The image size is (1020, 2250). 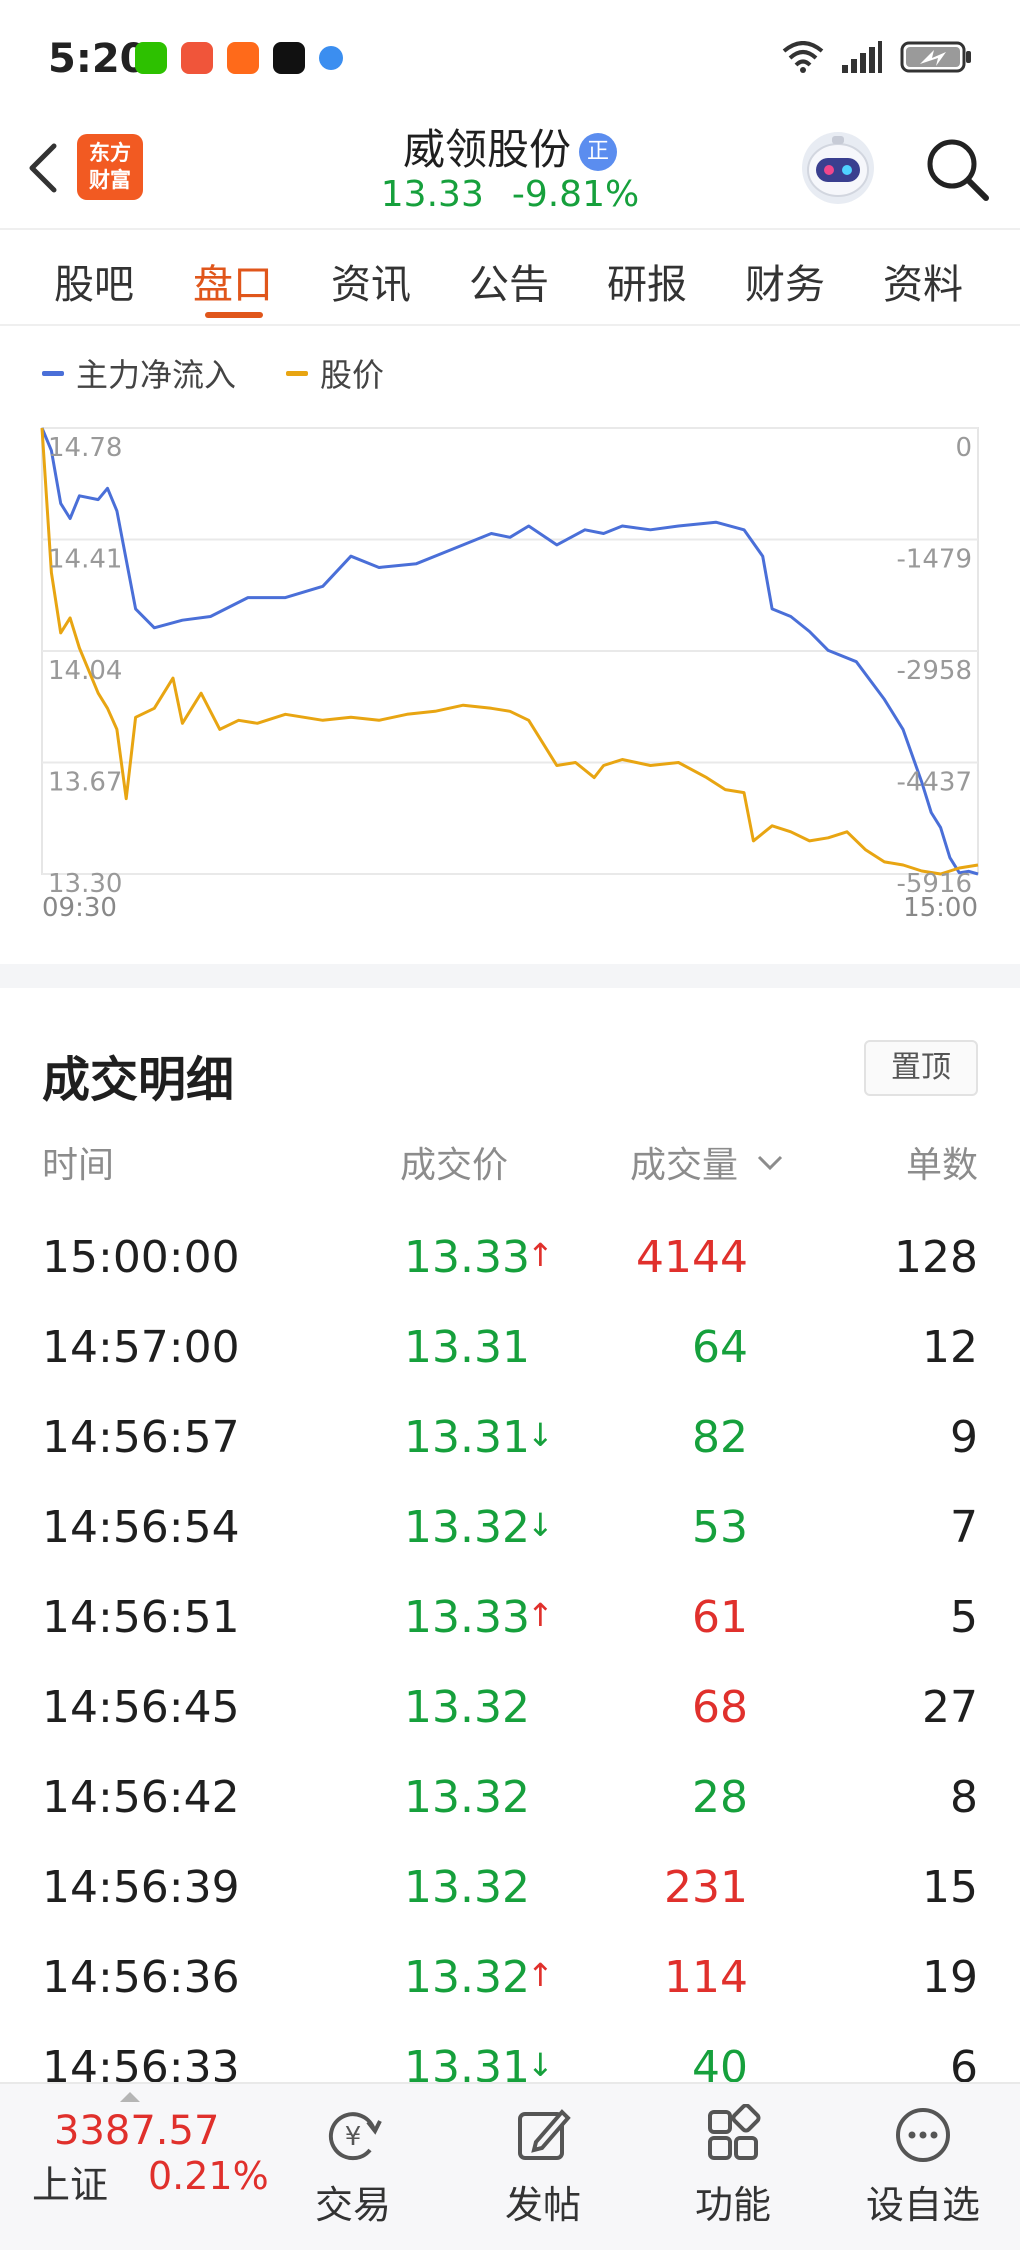 I want to click on legend-label-price: 股价, so click(x=352, y=375).